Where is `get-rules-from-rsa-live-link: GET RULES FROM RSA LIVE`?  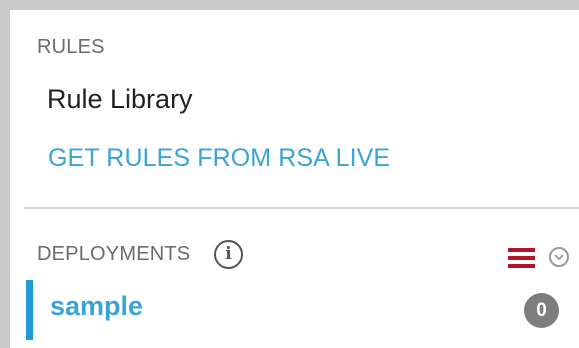 get-rules-from-rsa-live-link: GET RULES FROM RSA LIVE is located at coordinates (219, 158).